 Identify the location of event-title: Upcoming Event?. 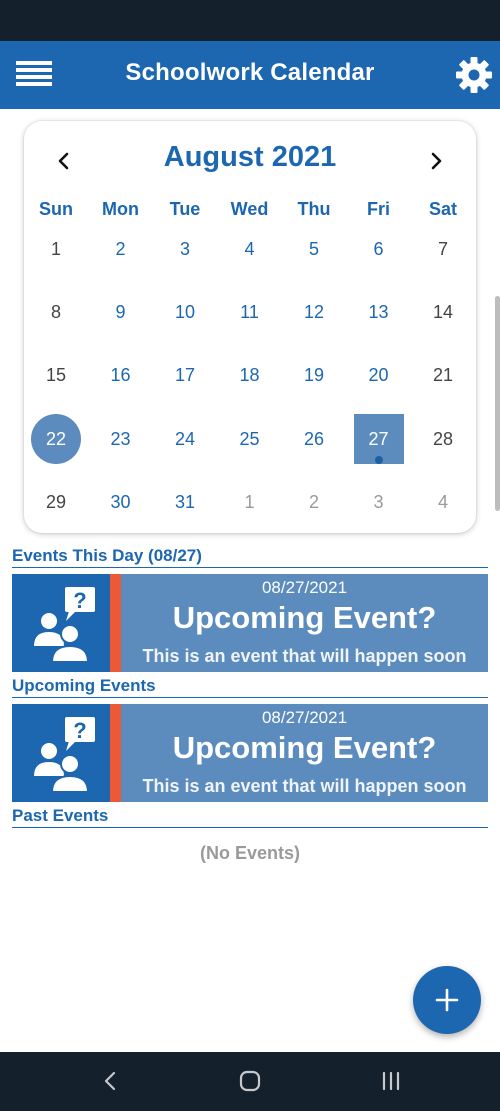
(304, 747).